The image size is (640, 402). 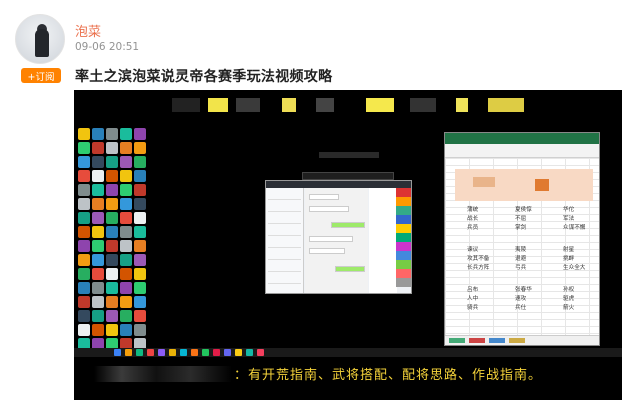 What do you see at coordinates (478, 268) in the screenshot?
I see `excel-cell: 长兵方阵` at bounding box center [478, 268].